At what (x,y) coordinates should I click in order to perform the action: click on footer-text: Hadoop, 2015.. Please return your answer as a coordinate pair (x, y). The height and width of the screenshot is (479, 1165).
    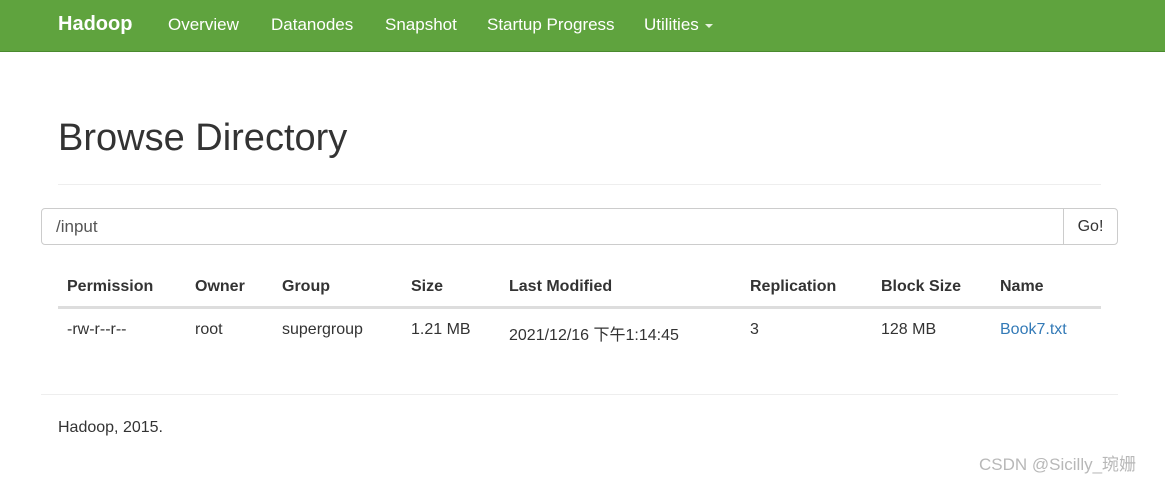
    Looking at the image, I should click on (110, 427).